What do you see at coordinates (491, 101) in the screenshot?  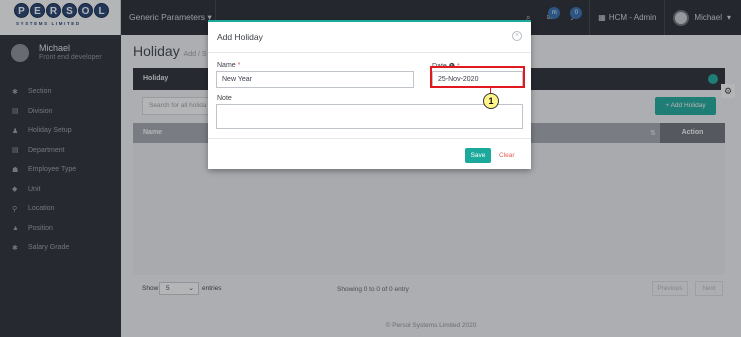 I see `annotation-callout: 1` at bounding box center [491, 101].